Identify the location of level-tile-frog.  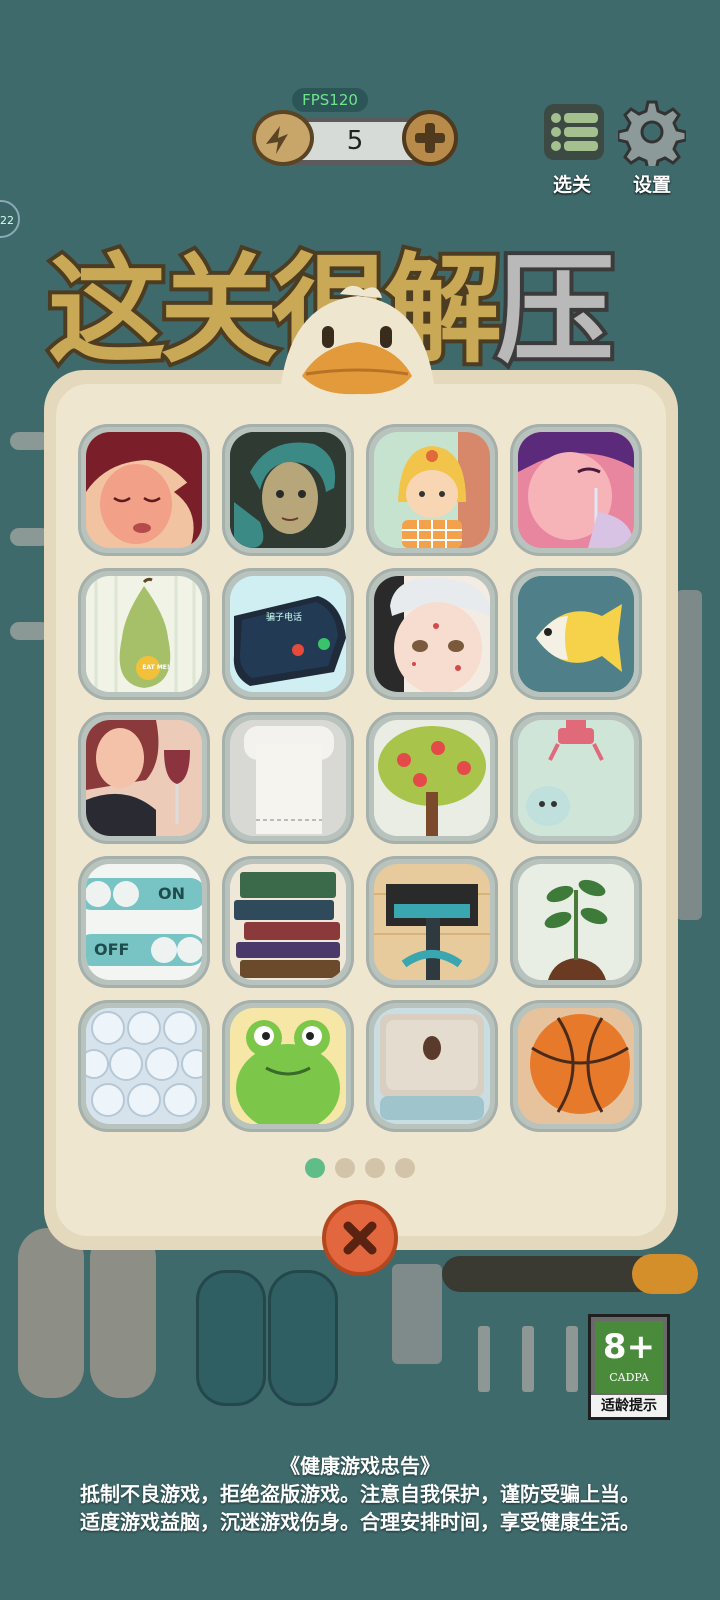
(288, 1066).